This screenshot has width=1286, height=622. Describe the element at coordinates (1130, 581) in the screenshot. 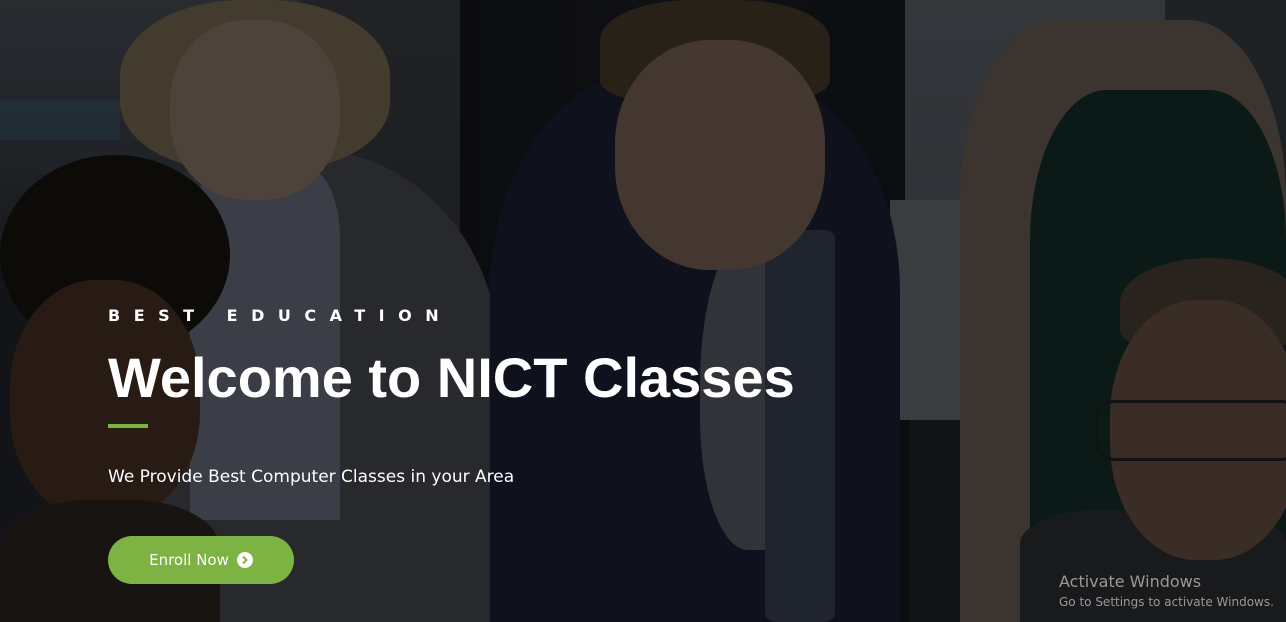

I see `watermark-title: Activate Windows` at that location.